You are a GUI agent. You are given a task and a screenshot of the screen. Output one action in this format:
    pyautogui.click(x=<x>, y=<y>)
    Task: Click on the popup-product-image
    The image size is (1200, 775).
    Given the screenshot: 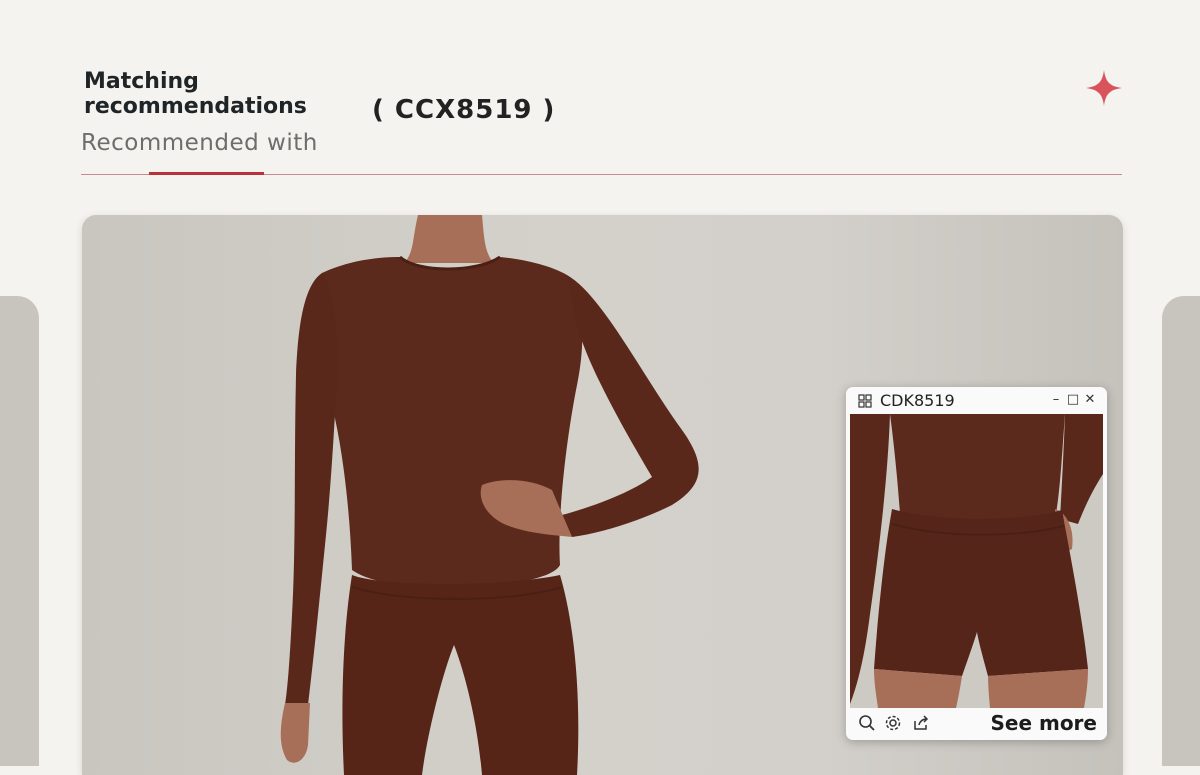 What is the action you would take?
    pyautogui.click(x=976, y=561)
    